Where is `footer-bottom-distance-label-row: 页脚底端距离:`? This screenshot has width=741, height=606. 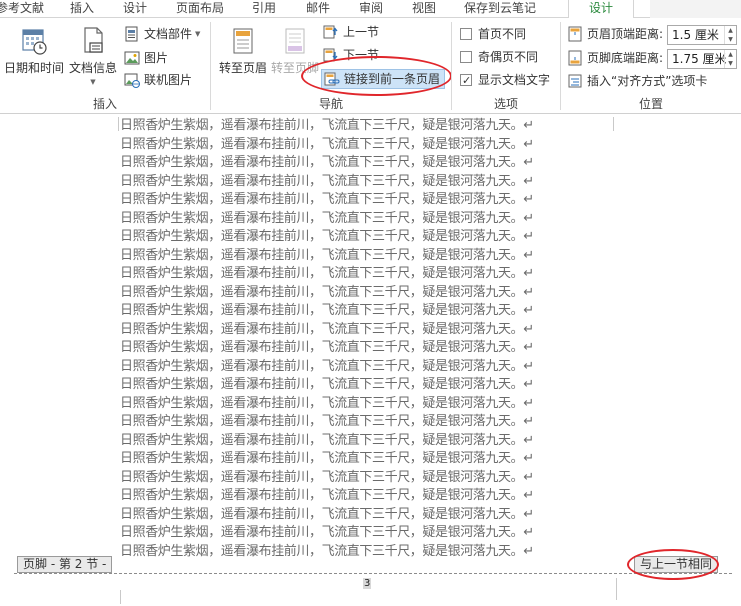
footer-bottom-distance-label-row: 页脚底端距离: is located at coordinates (615, 58).